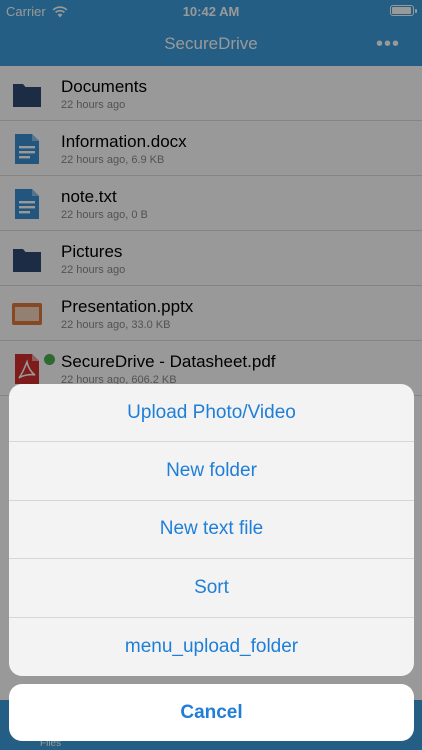 The image size is (422, 750). I want to click on upload-folder-button: menu_upload_folder, so click(211, 647).